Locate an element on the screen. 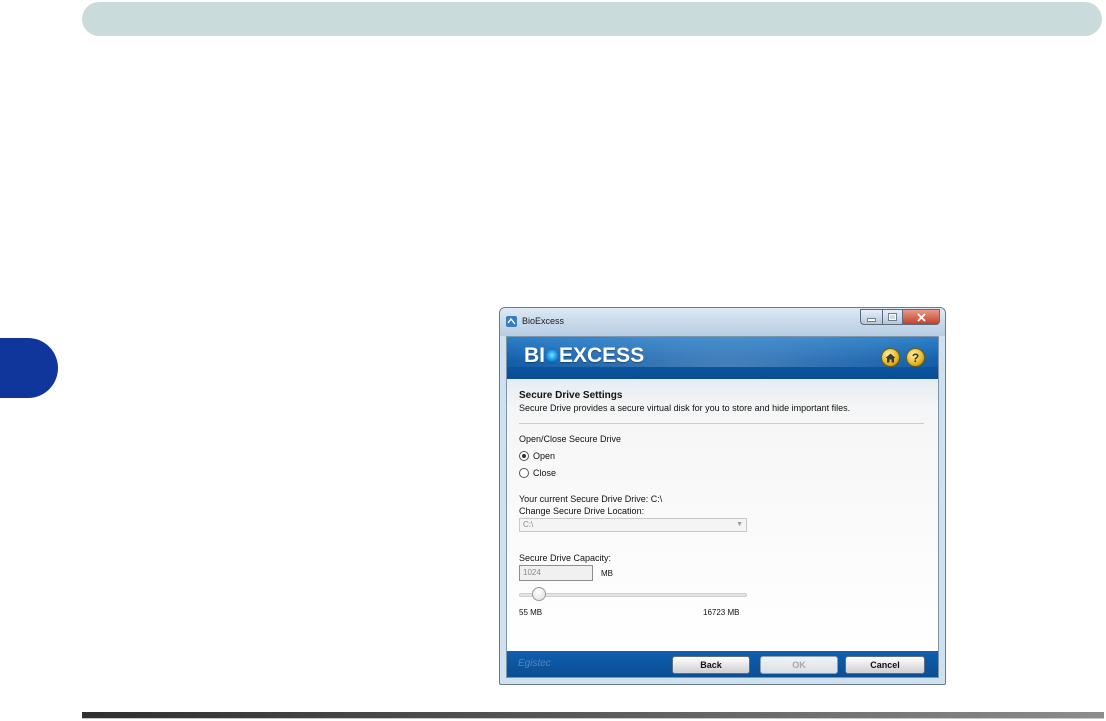 The image size is (1106, 721). maximize-button is located at coordinates (892, 317).